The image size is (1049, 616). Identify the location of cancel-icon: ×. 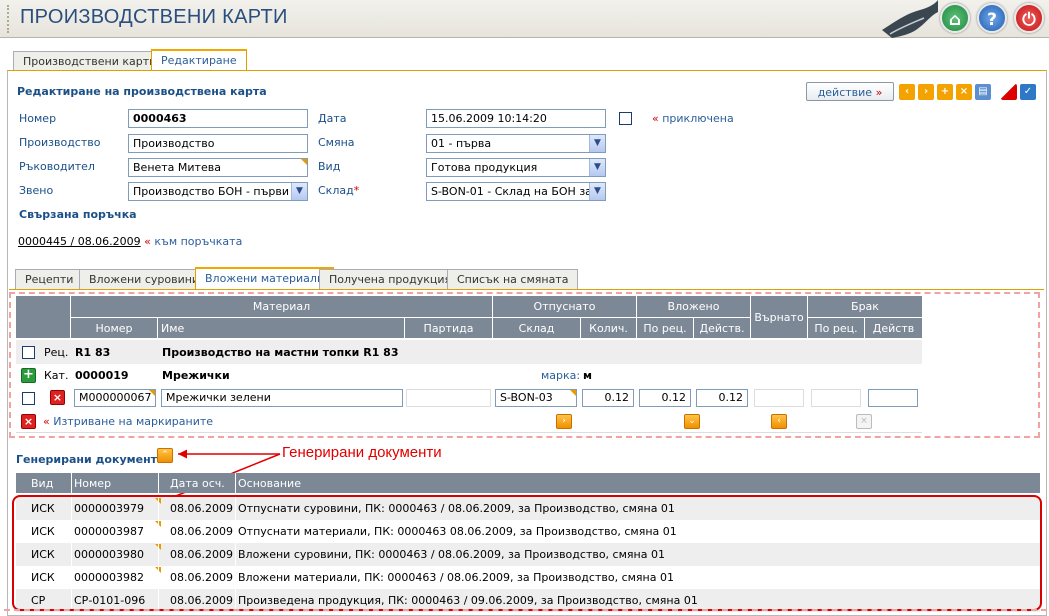
(964, 92).